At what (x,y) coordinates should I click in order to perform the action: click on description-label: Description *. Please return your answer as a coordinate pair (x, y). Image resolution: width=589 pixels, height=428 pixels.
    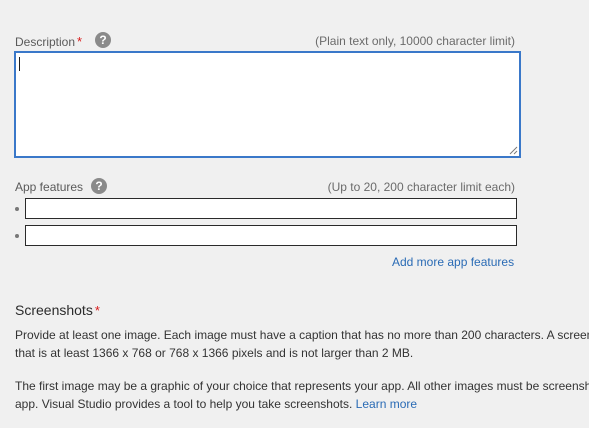
    Looking at the image, I should click on (48, 41).